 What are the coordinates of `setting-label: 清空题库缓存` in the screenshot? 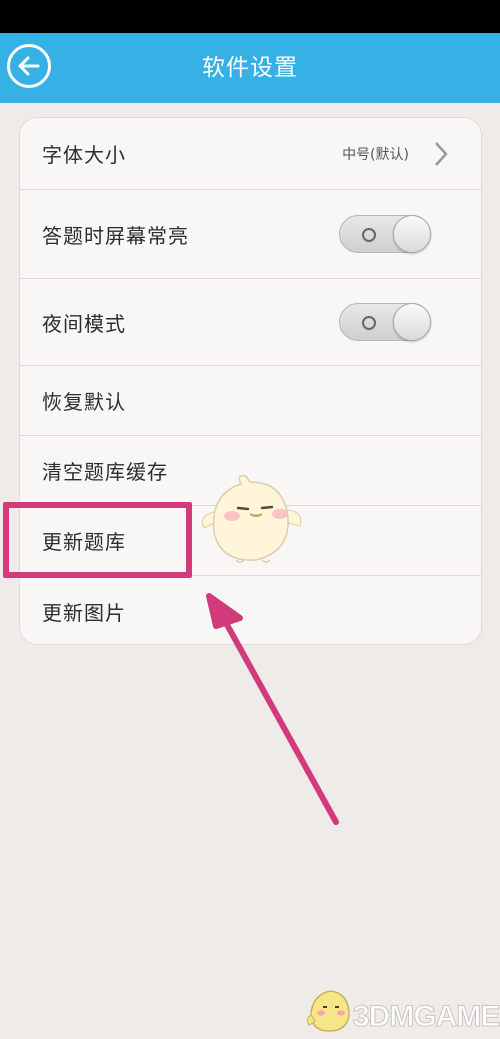 It's located at (105, 472).